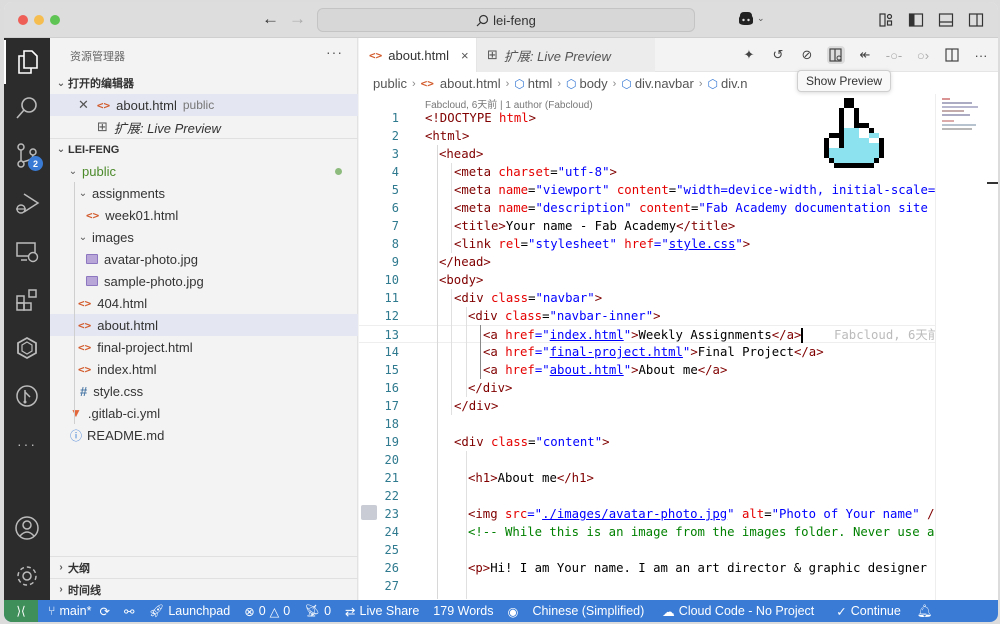 The height and width of the screenshot is (624, 1000). What do you see at coordinates (382, 611) in the screenshot?
I see `status-live-share: ⇄ Live Share` at bounding box center [382, 611].